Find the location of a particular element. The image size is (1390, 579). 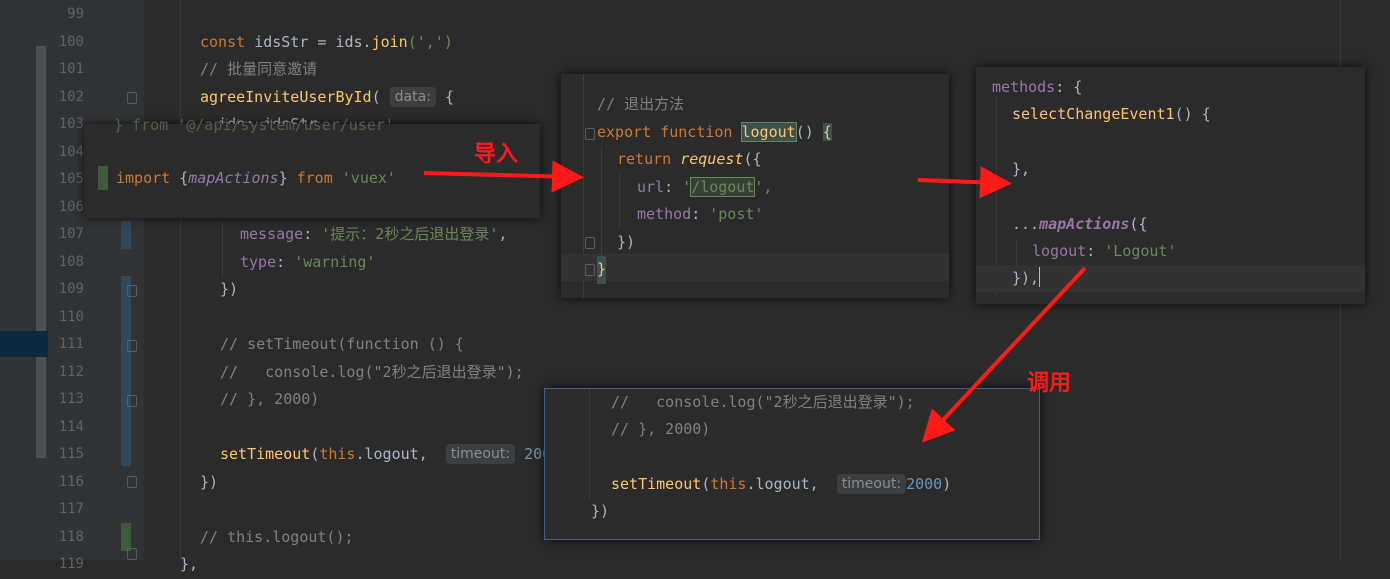

import-arrow is located at coordinates (503, 176).